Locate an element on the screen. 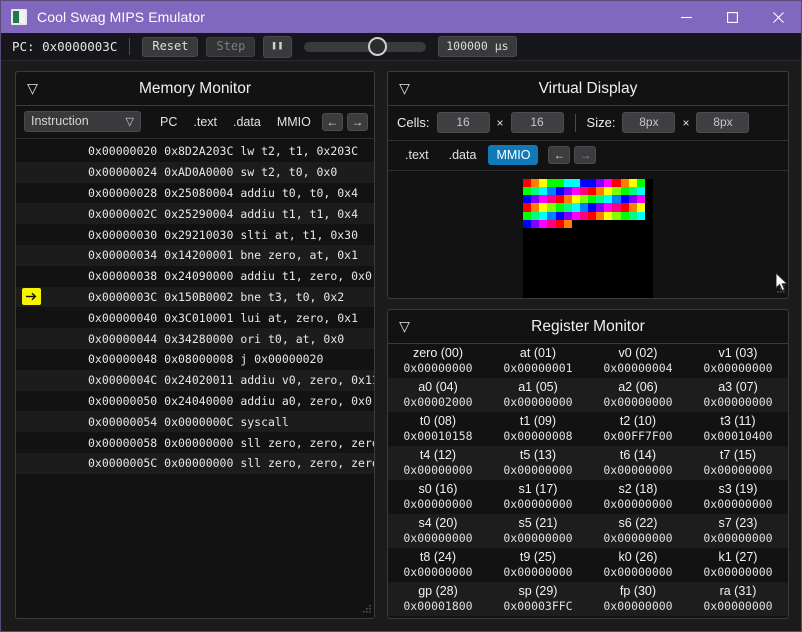  register-value: 0x00001800 is located at coordinates (438, 606).